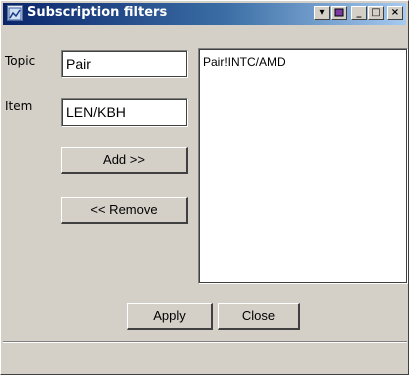  Describe the element at coordinates (204, 14) in the screenshot. I see `title-bar: Subscription filters ▾ _ □ ×` at that location.